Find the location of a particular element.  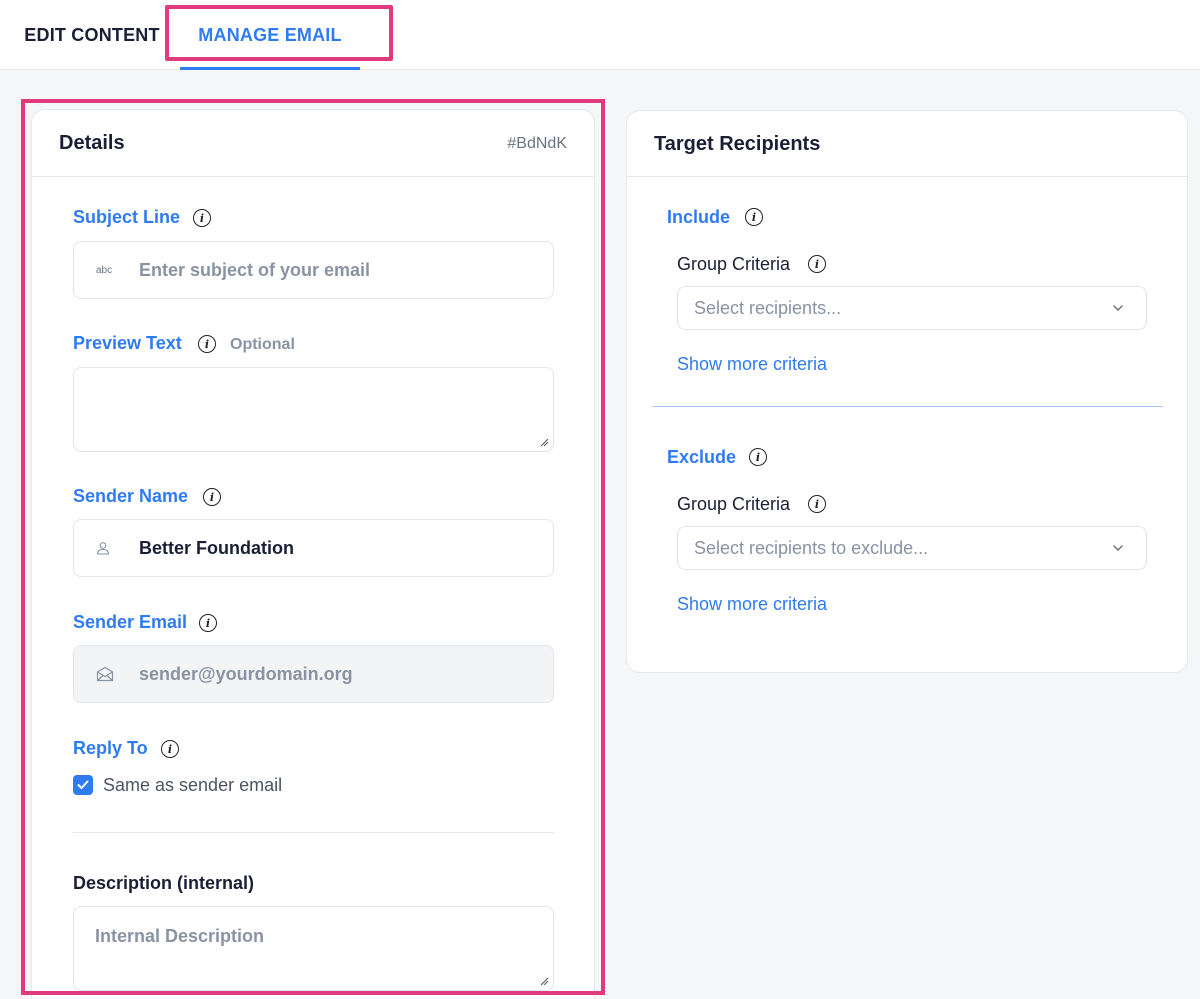

subject-line-label: Subject Line is located at coordinates (127, 217).